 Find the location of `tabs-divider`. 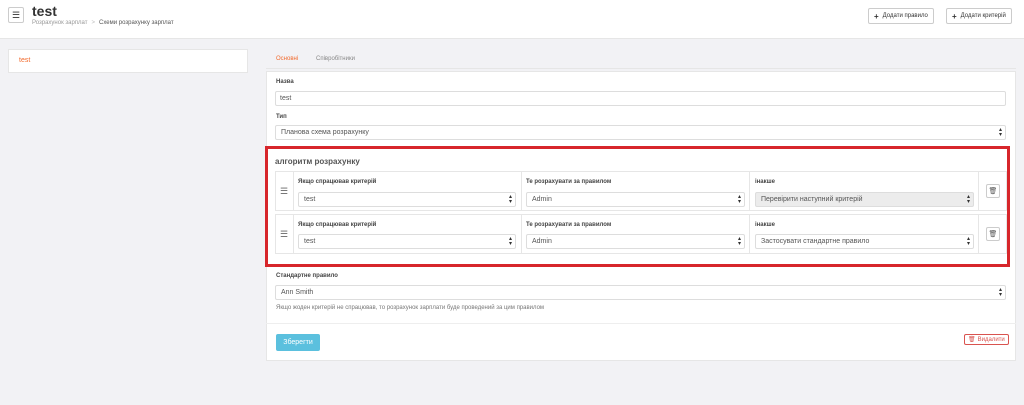

tabs-divider is located at coordinates (641, 68).